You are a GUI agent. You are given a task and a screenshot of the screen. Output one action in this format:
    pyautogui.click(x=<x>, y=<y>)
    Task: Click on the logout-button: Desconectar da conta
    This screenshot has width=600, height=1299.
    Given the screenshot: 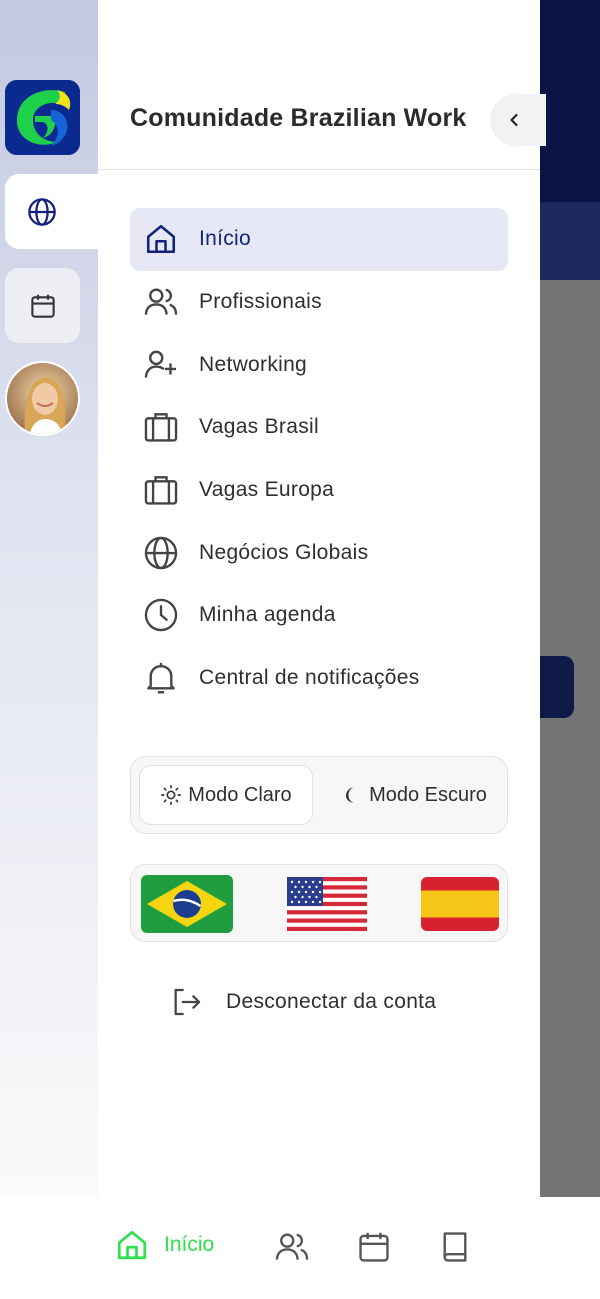 What is the action you would take?
    pyautogui.click(x=303, y=1002)
    